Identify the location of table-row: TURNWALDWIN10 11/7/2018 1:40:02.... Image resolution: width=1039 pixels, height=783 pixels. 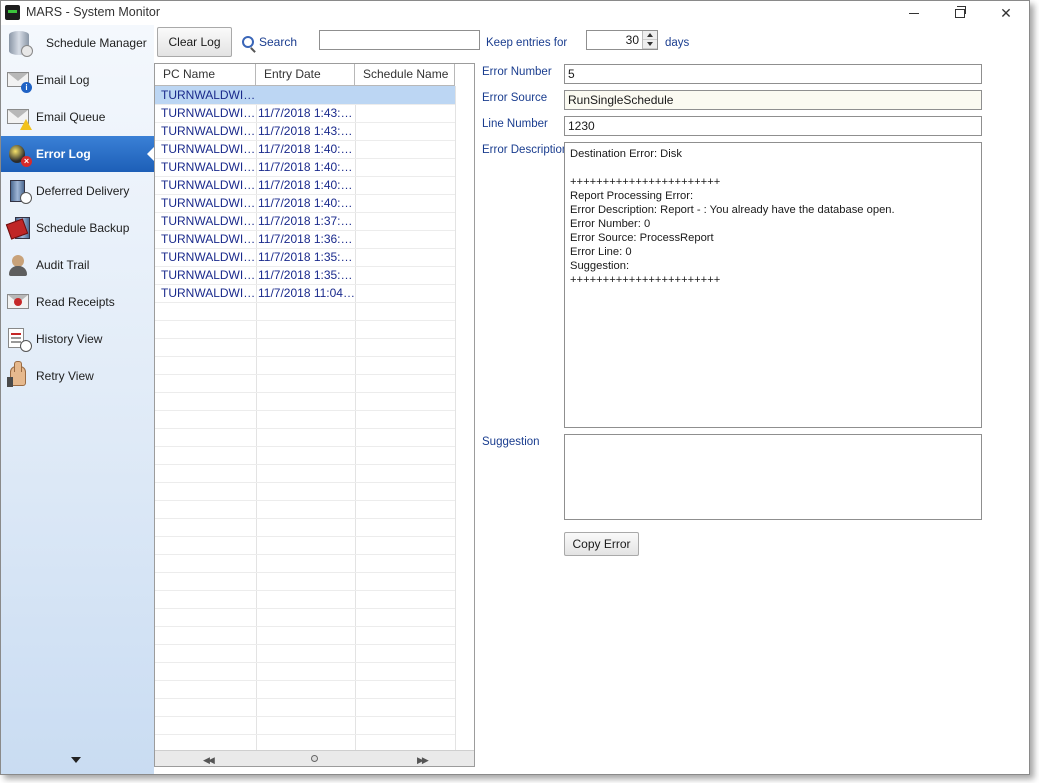
(305, 203).